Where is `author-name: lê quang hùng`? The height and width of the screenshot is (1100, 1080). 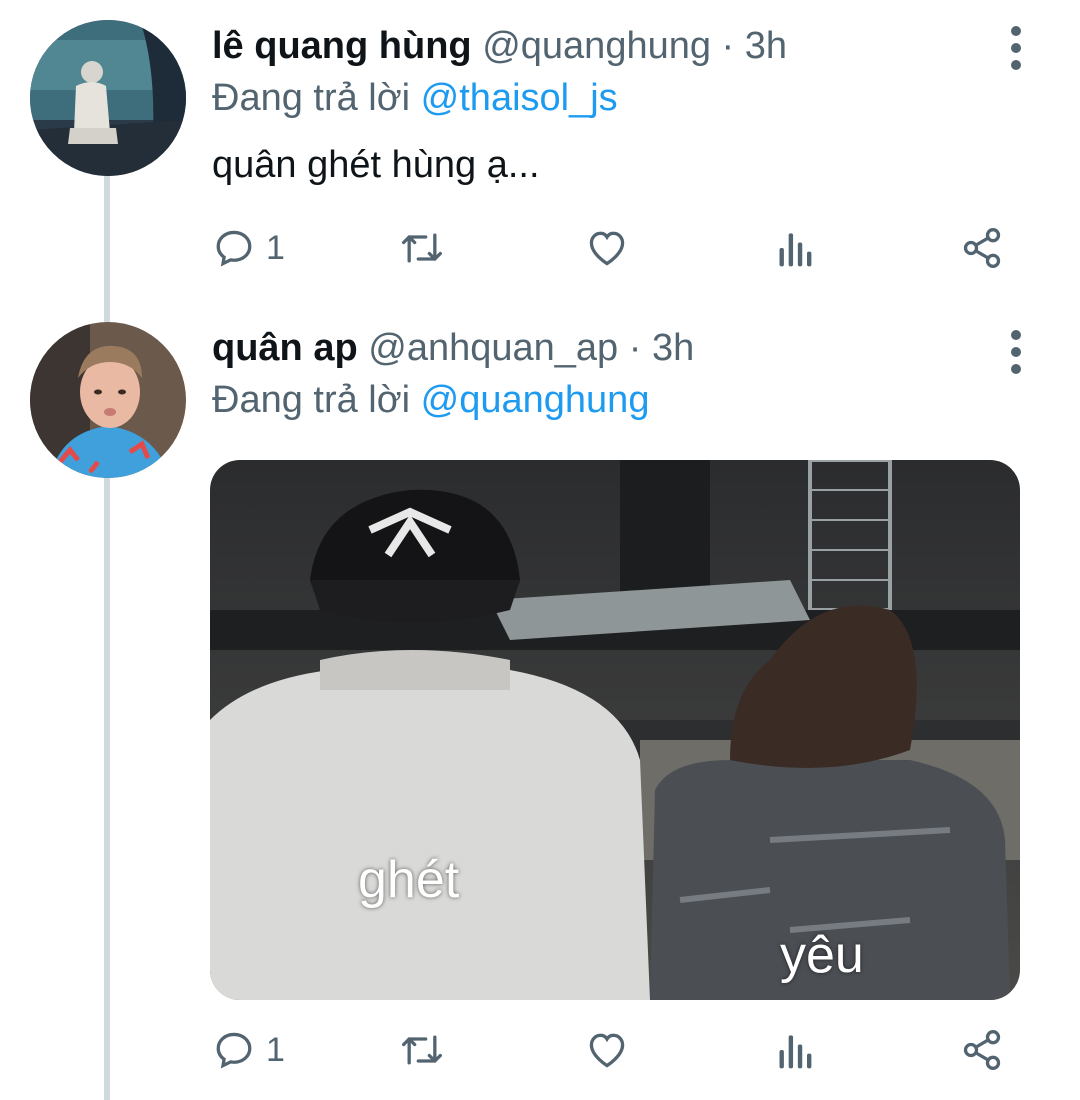 author-name: lê quang hùng is located at coordinates (342, 46).